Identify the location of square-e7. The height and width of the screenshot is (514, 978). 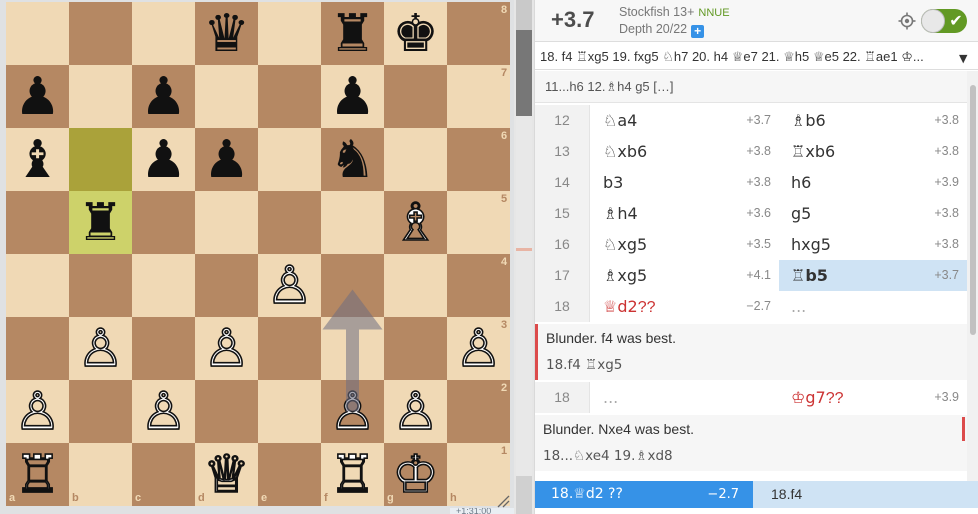
(289, 96).